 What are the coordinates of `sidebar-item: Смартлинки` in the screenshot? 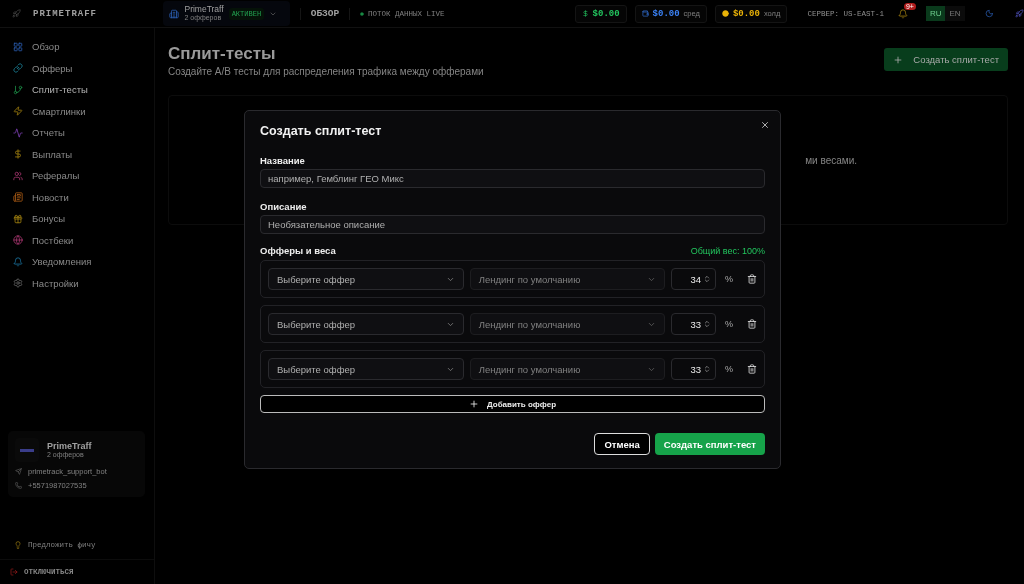 It's located at (77, 111).